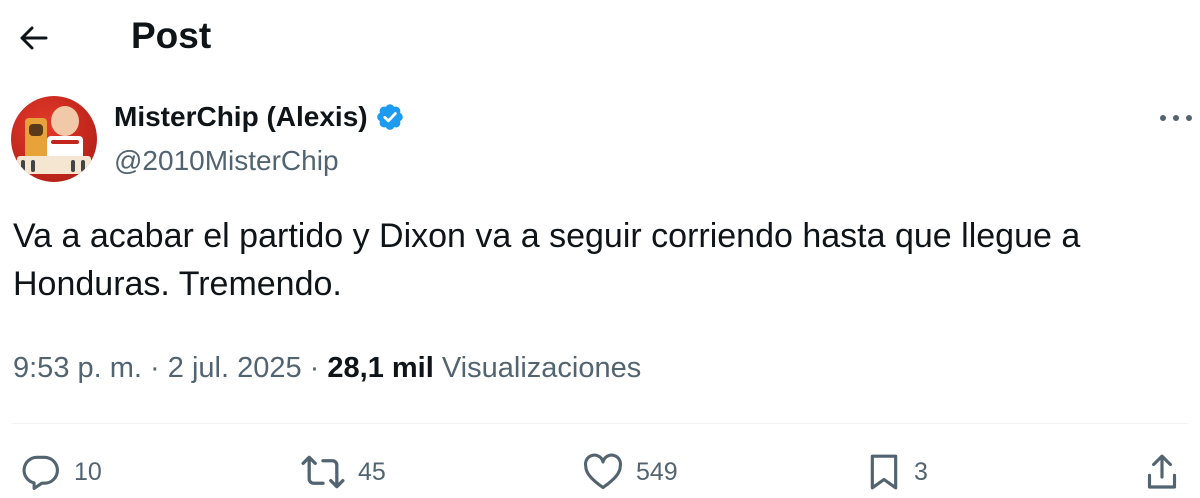 Image resolution: width=1200 pixels, height=498 pixels. What do you see at coordinates (61, 472) in the screenshot?
I see `reply-button: 10` at bounding box center [61, 472].